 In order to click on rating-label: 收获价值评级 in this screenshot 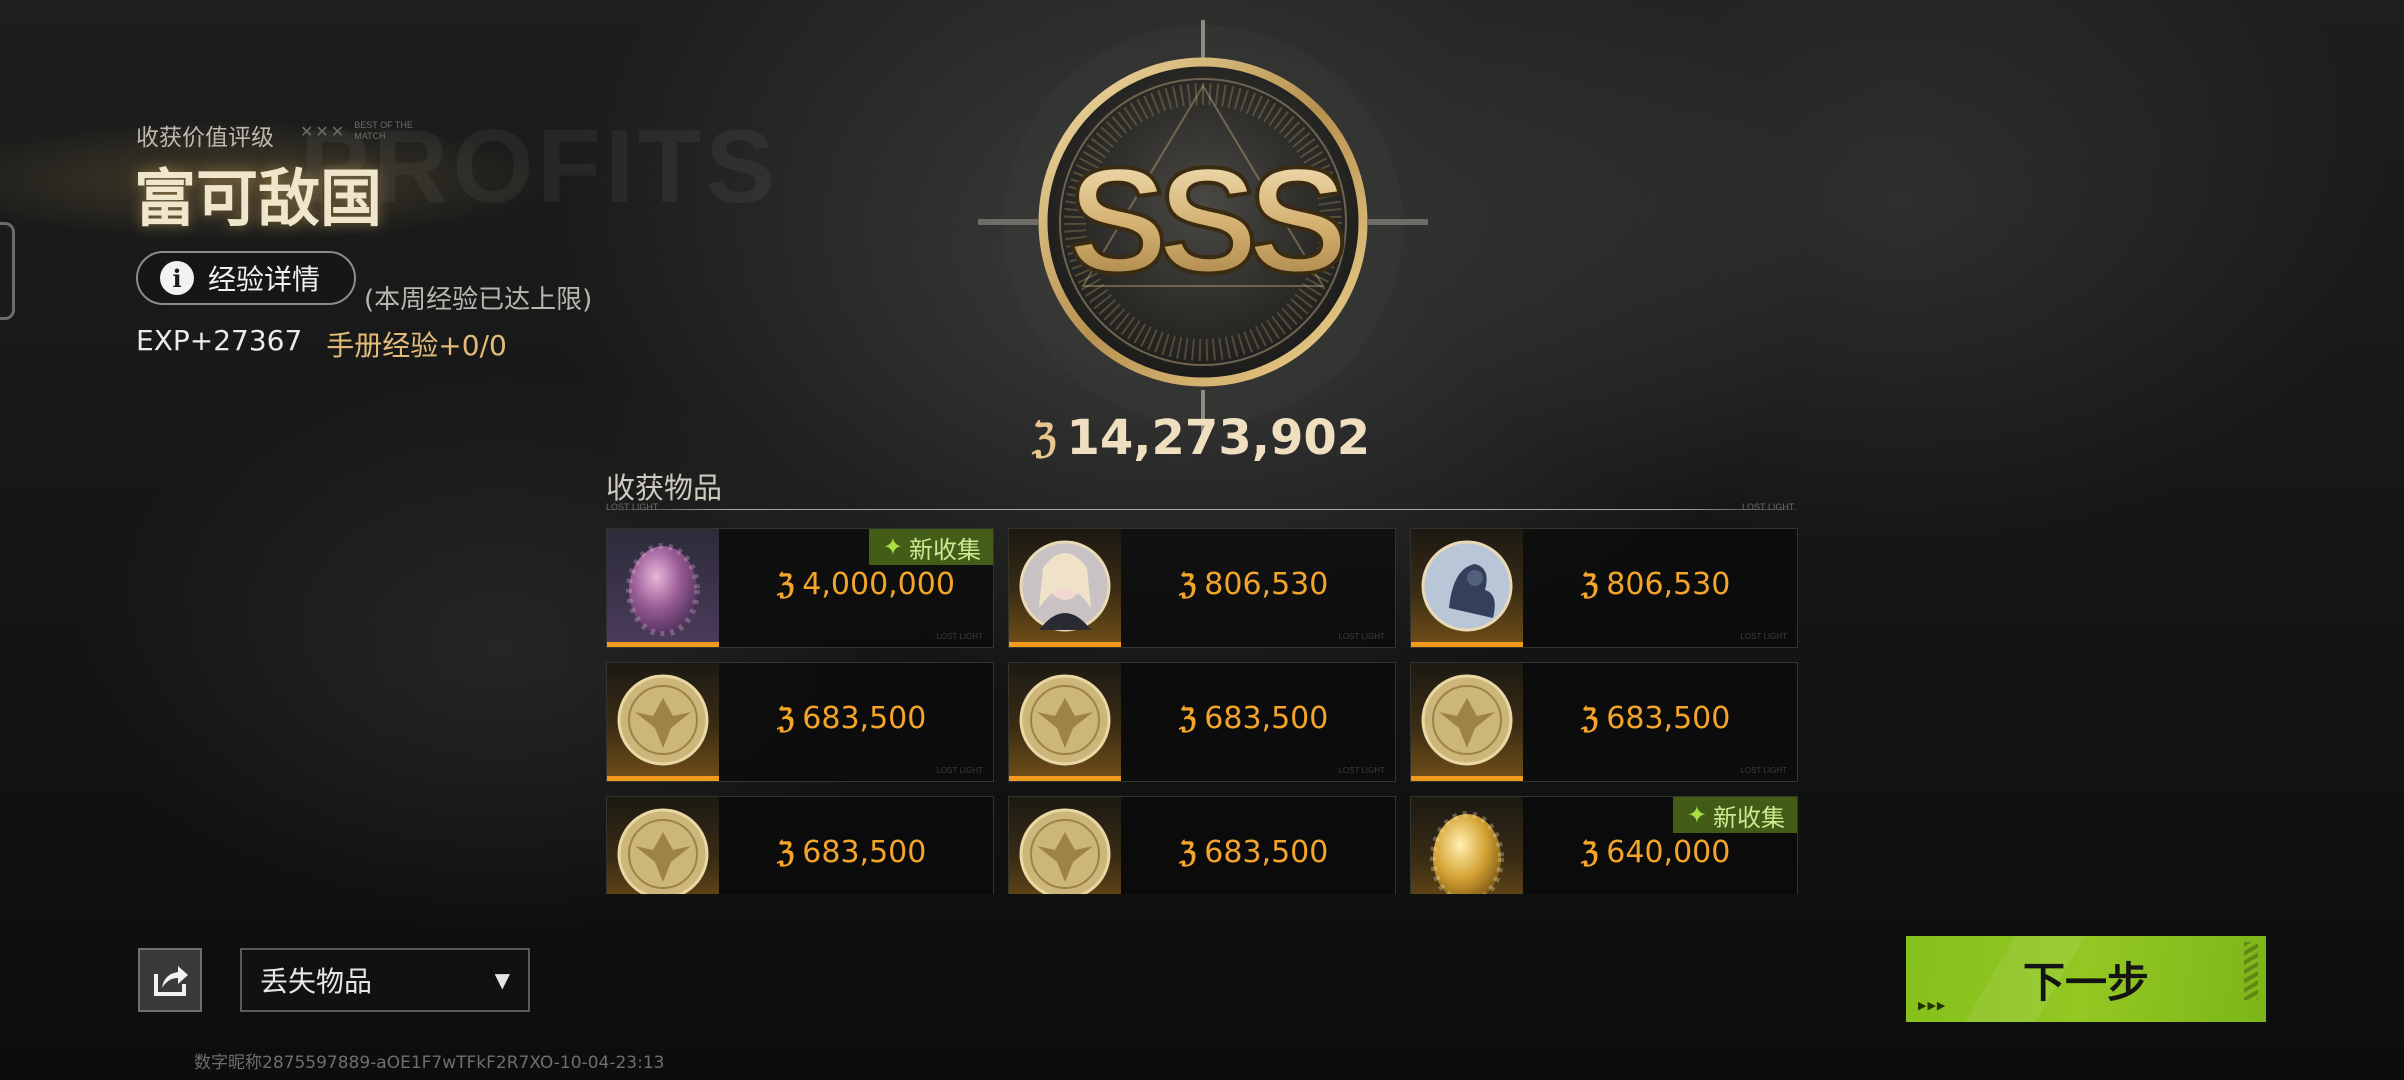, I will do `click(205, 138)`.